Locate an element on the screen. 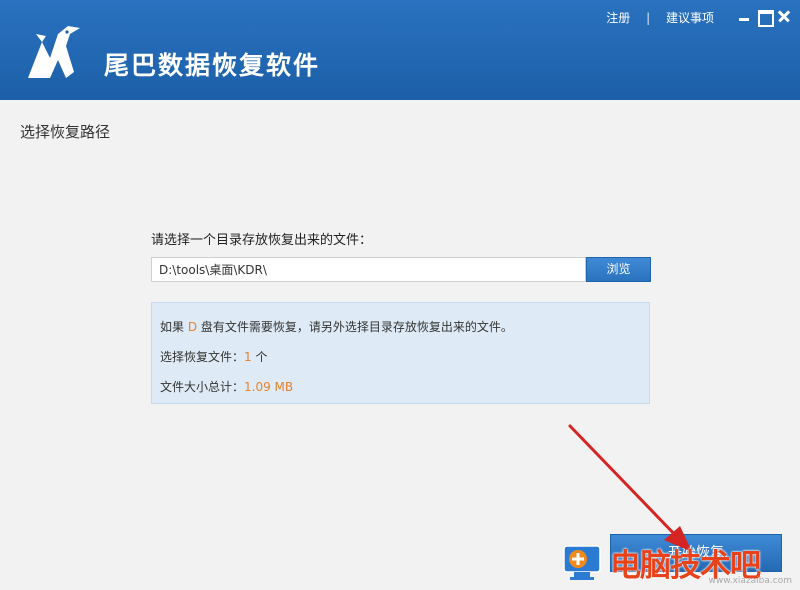 The height and width of the screenshot is (590, 800). watermark-url: www.xiazaiba.com is located at coordinates (750, 581).